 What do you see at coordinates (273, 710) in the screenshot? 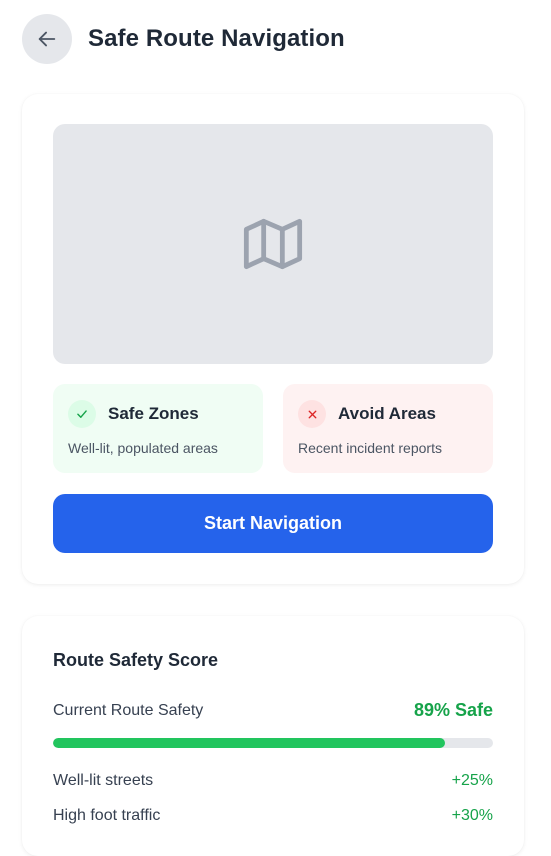
I see `current-safety-row: Current Route Safety 89% Safe` at bounding box center [273, 710].